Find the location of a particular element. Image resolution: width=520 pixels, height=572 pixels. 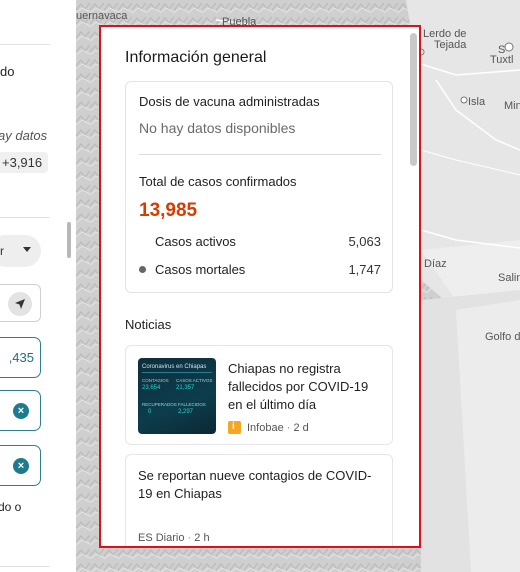

cases-total: 13,985 is located at coordinates (168, 210).